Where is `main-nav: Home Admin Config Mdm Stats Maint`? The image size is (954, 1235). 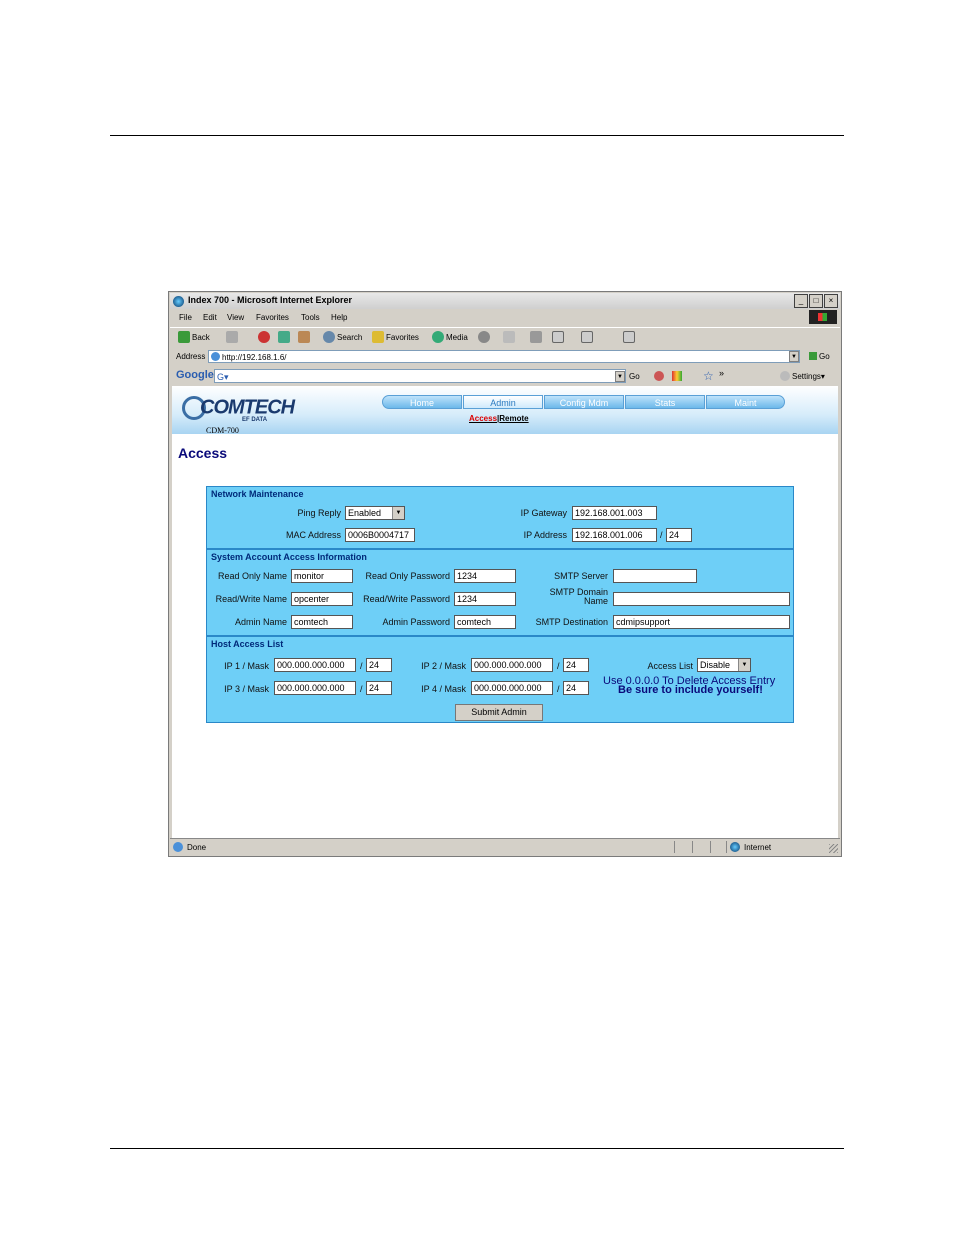
main-nav: Home Admin Config Mdm Stats Maint is located at coordinates (583, 402).